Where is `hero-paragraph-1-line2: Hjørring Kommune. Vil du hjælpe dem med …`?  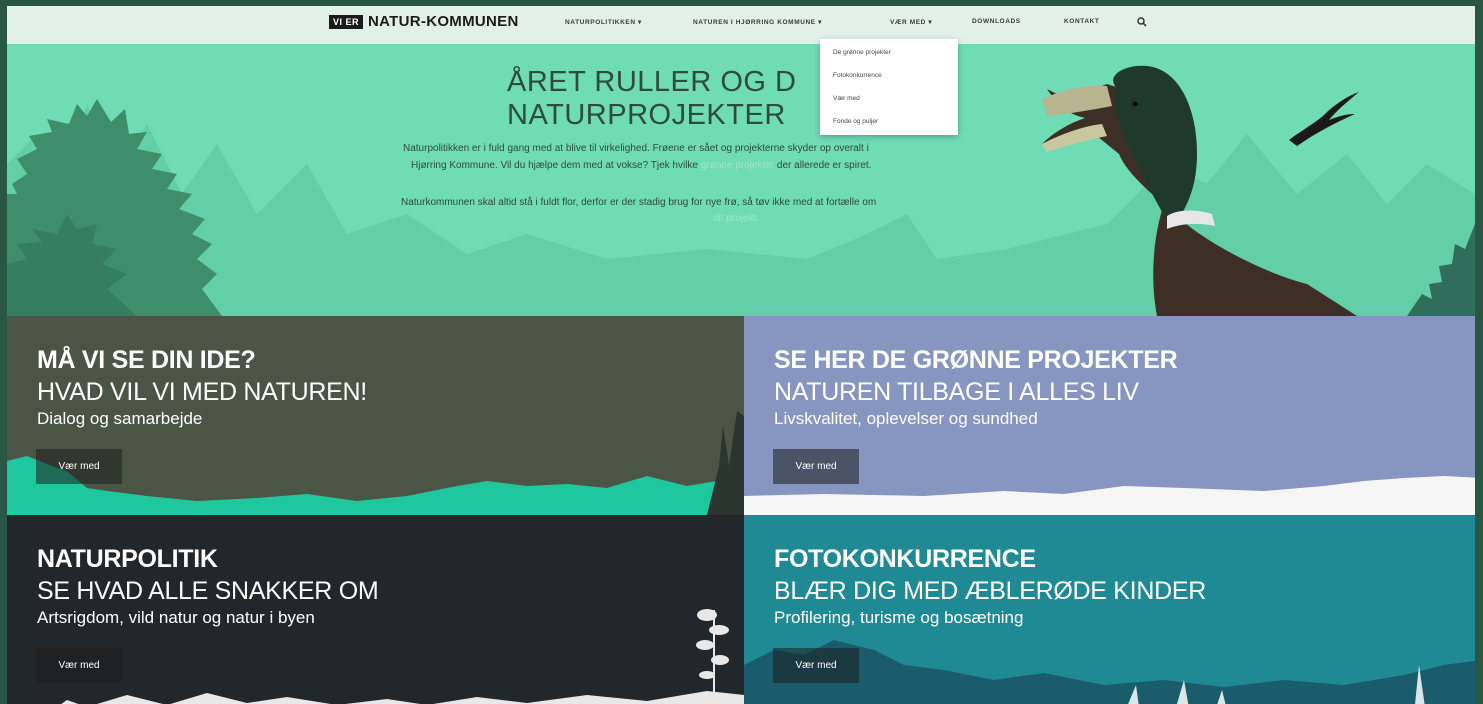
hero-paragraph-1-line2: Hjørring Kommune. Vil du hjælpe dem med … is located at coordinates (641, 165).